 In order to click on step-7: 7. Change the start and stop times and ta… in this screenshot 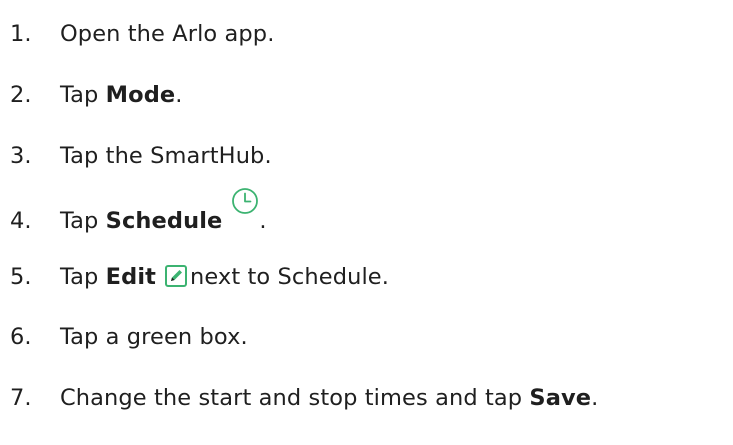, I will do `click(304, 398)`.